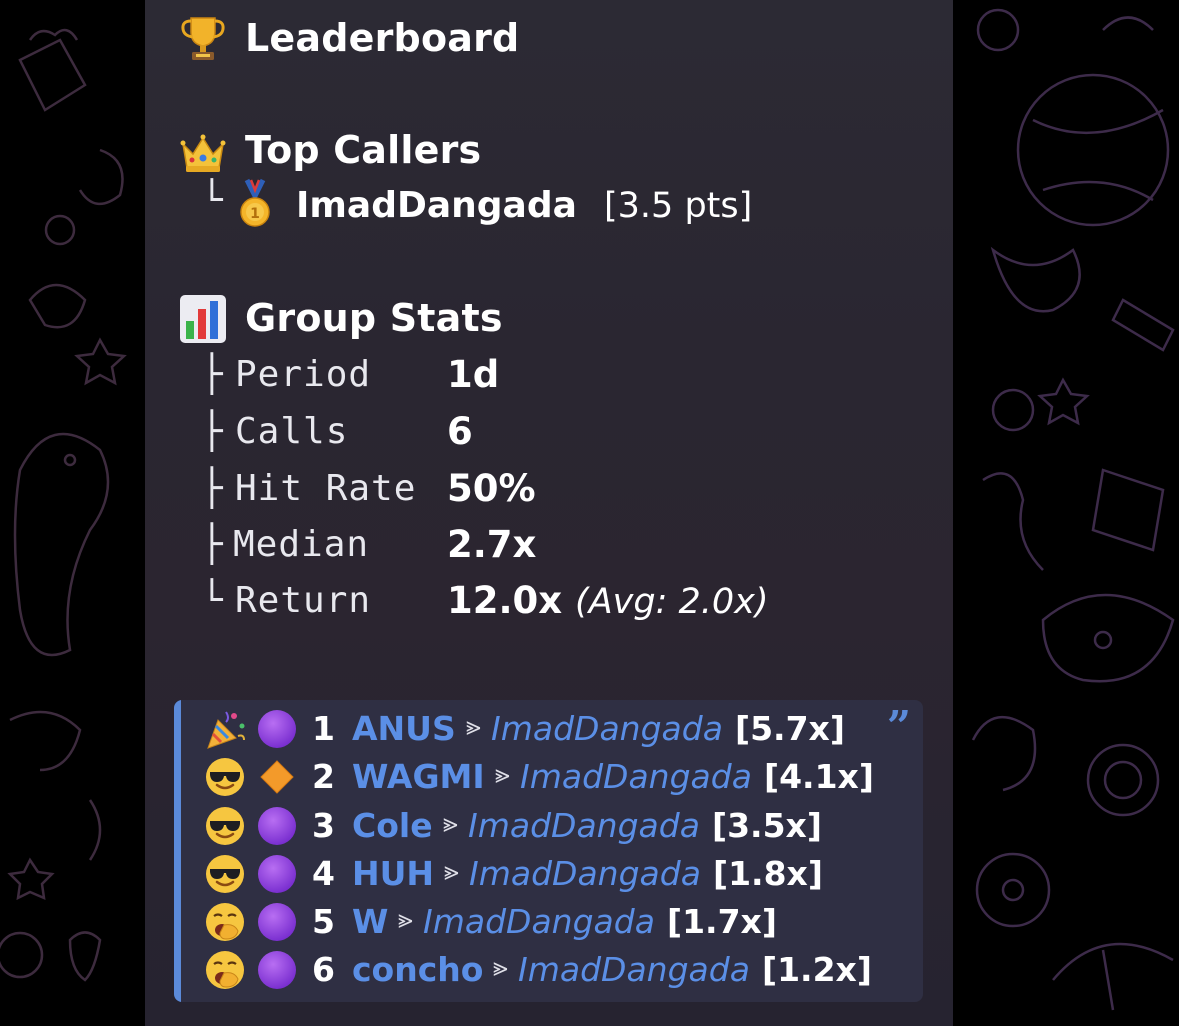 This screenshot has width=1179, height=1026. What do you see at coordinates (203, 38) in the screenshot?
I see `trophy-icon` at bounding box center [203, 38].